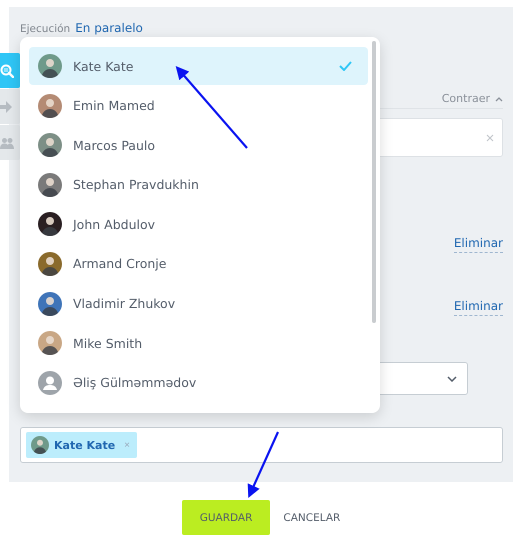 The image size is (516, 553). Describe the element at coordinates (374, 182) in the screenshot. I see `scrollbar` at that location.